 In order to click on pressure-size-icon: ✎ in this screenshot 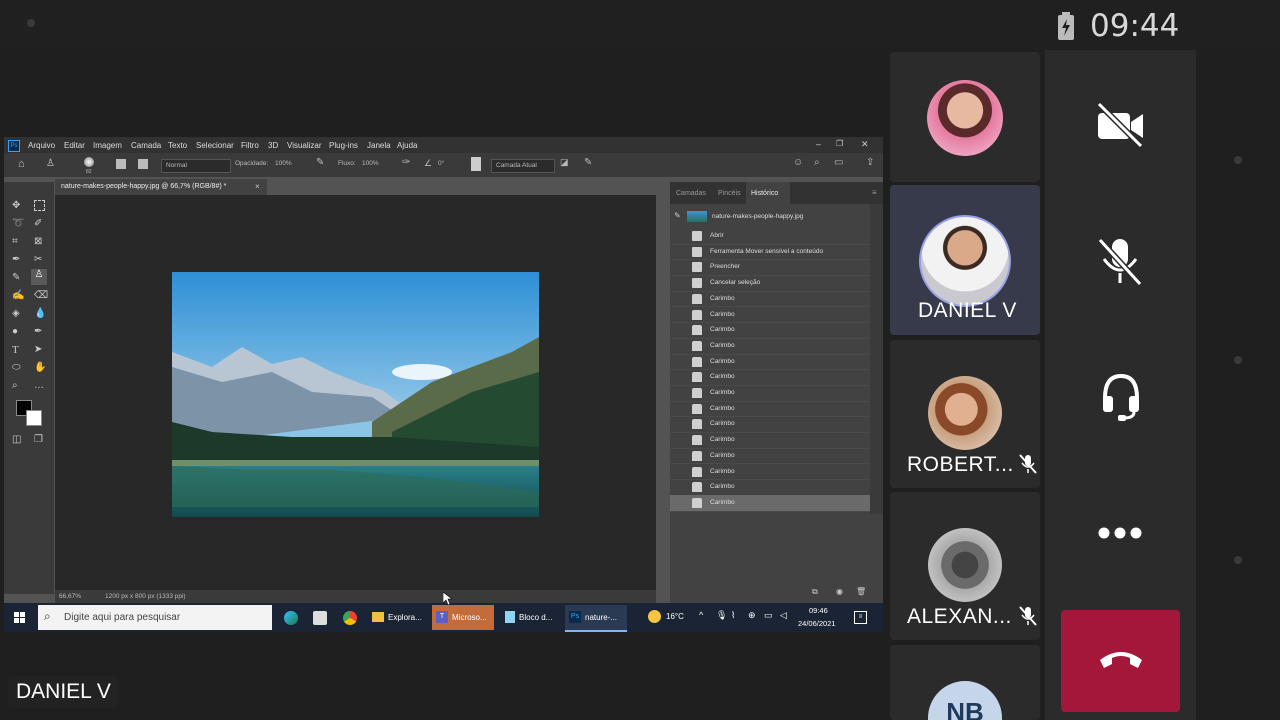, I will do `click(588, 162)`.